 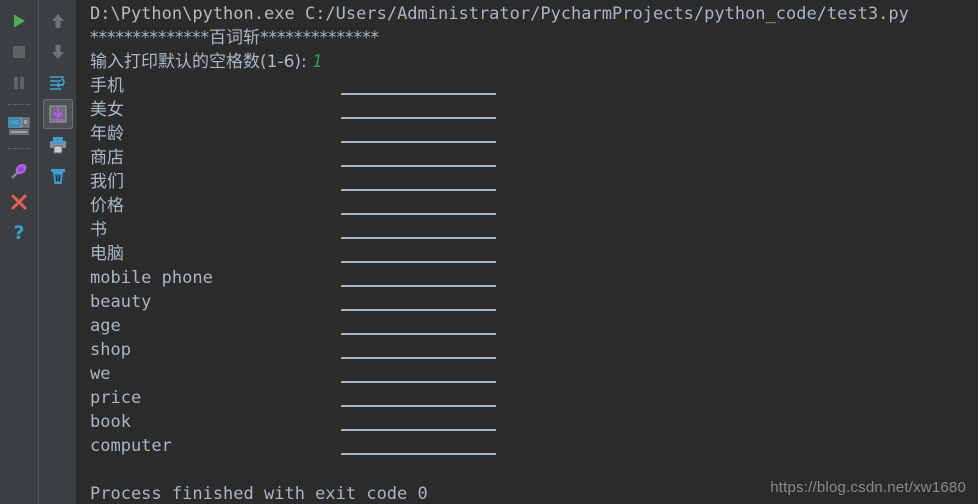 I want to click on scroll-to-end-button, so click(x=57, y=114).